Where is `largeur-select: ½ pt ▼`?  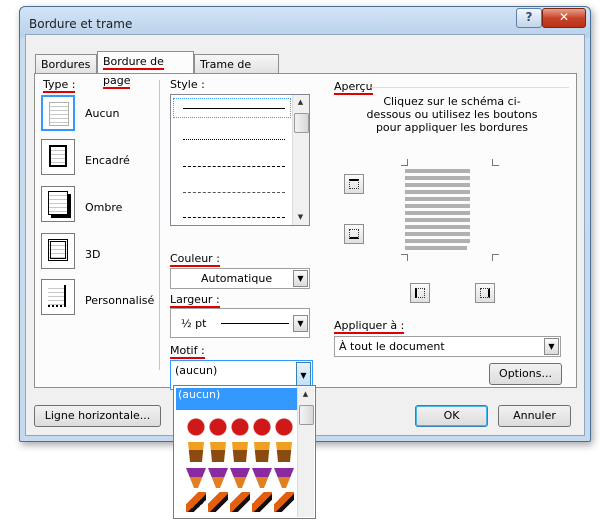
largeur-select: ½ pt ▼ is located at coordinates (240, 323).